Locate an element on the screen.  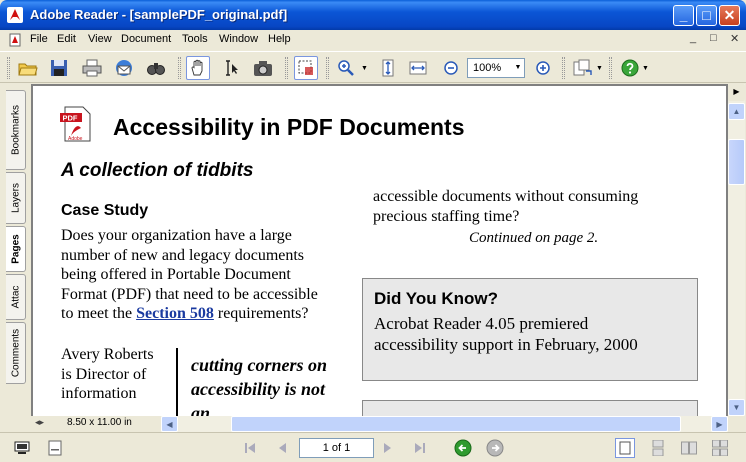
page-number-input: 1 of 1 is located at coordinates (336, 448).